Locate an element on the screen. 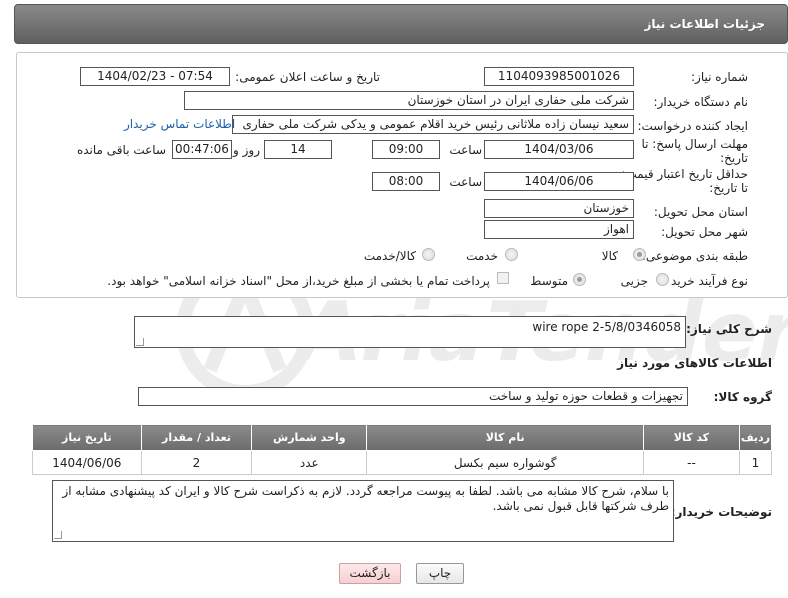 The image size is (788, 598). process-medium-radio is located at coordinates (579, 279).